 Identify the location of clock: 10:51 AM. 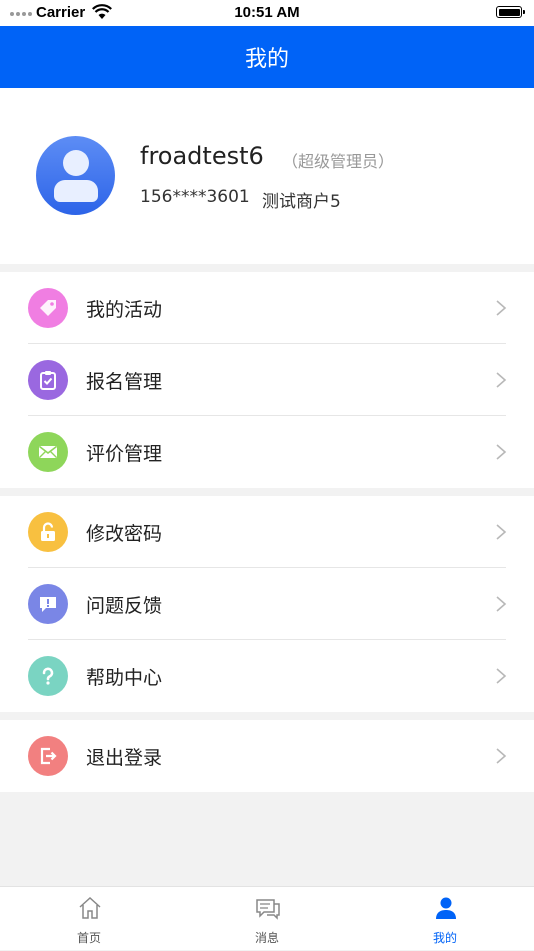
(267, 12).